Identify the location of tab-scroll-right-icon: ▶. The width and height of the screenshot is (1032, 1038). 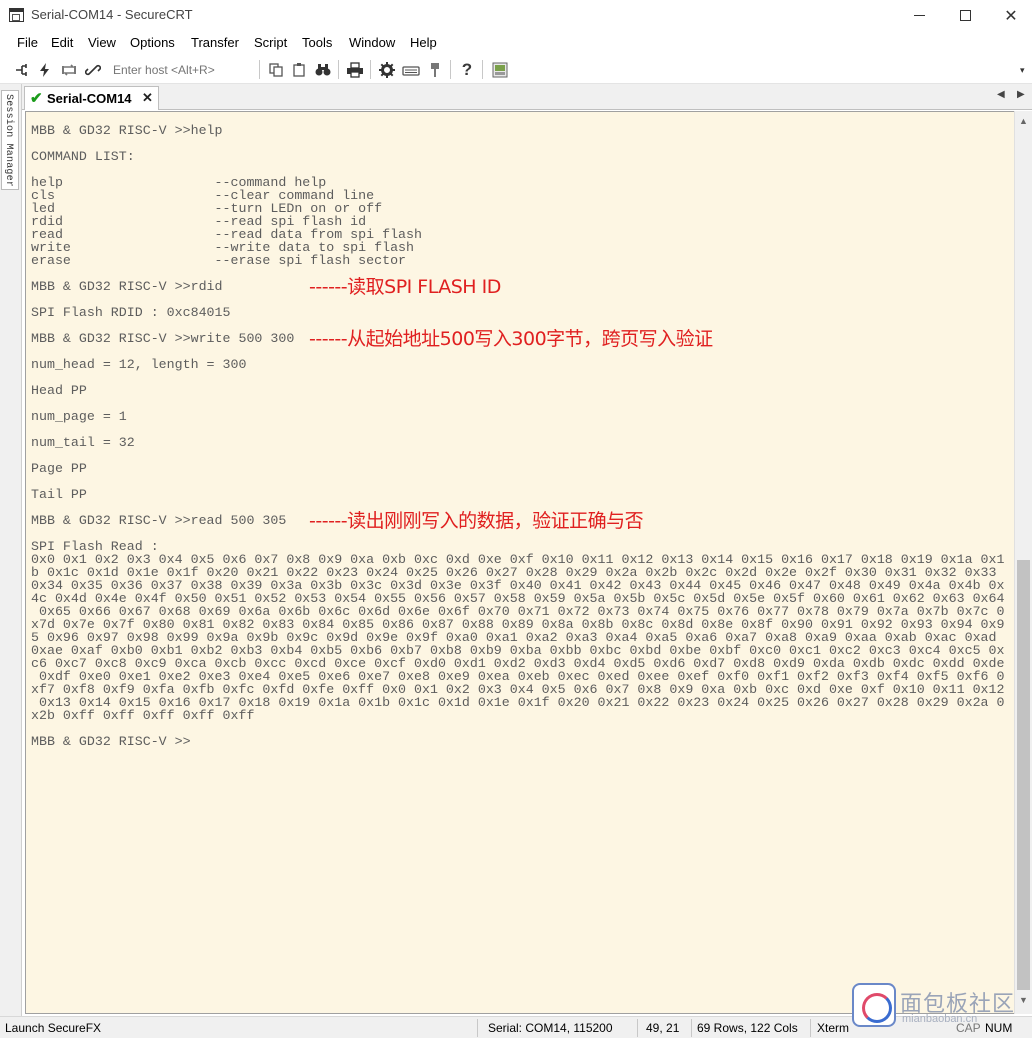
(1021, 94).